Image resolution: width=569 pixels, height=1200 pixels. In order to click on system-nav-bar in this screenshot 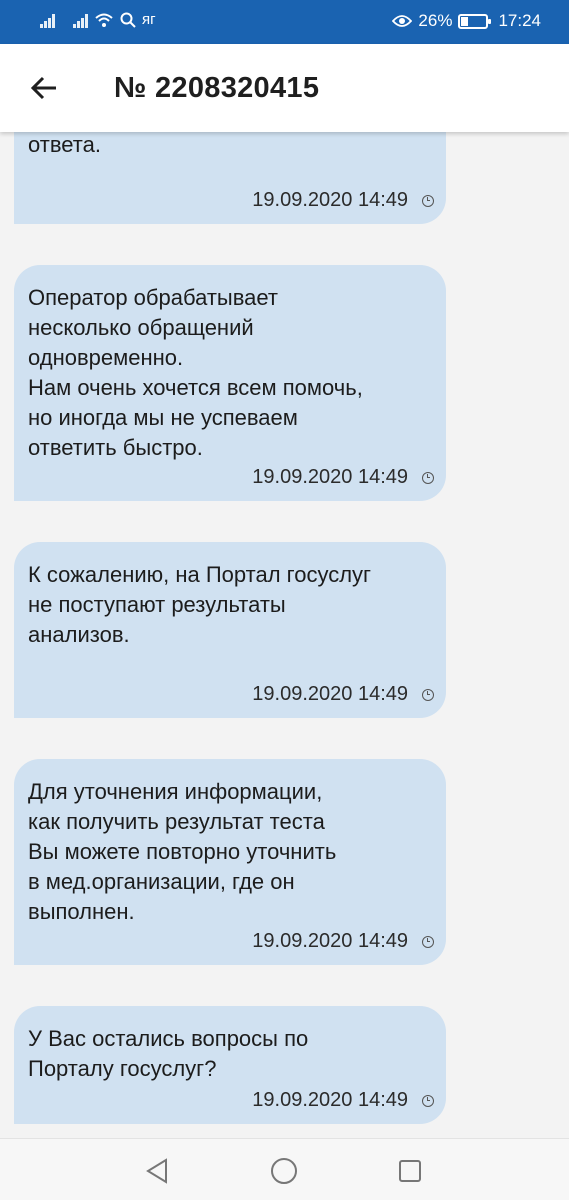, I will do `click(284, 1169)`.